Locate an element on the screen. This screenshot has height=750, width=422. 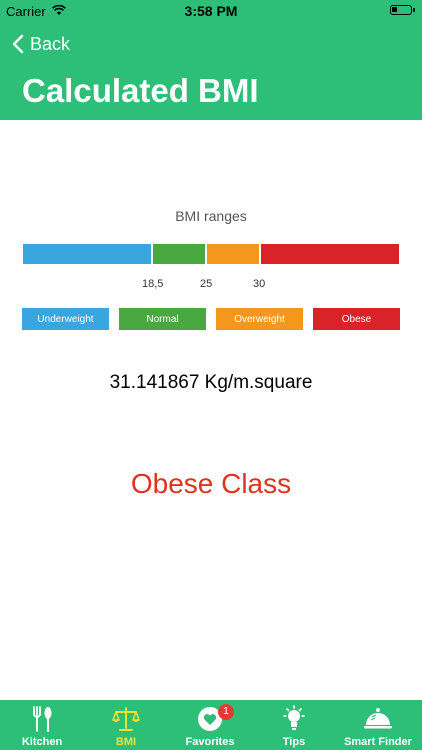
fork-spoon-icon is located at coordinates (42, 719).